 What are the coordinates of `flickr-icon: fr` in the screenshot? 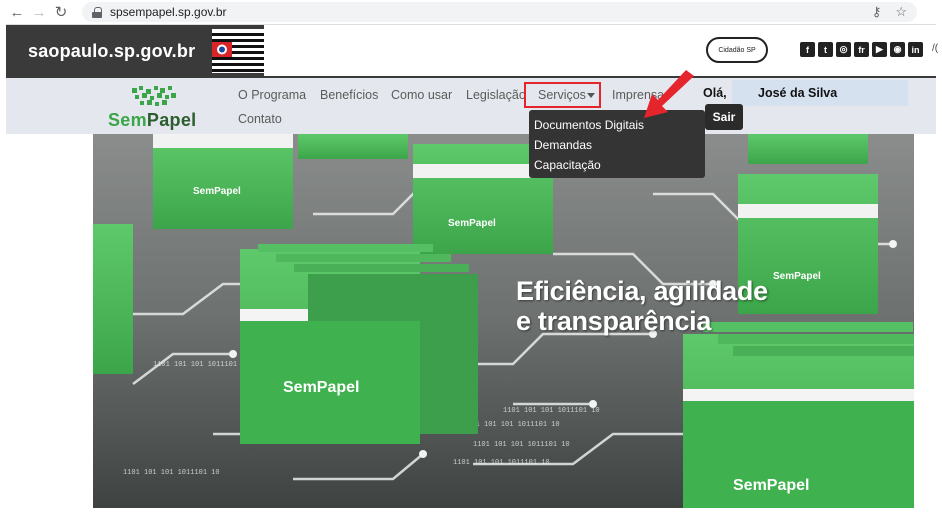 It's located at (861, 49).